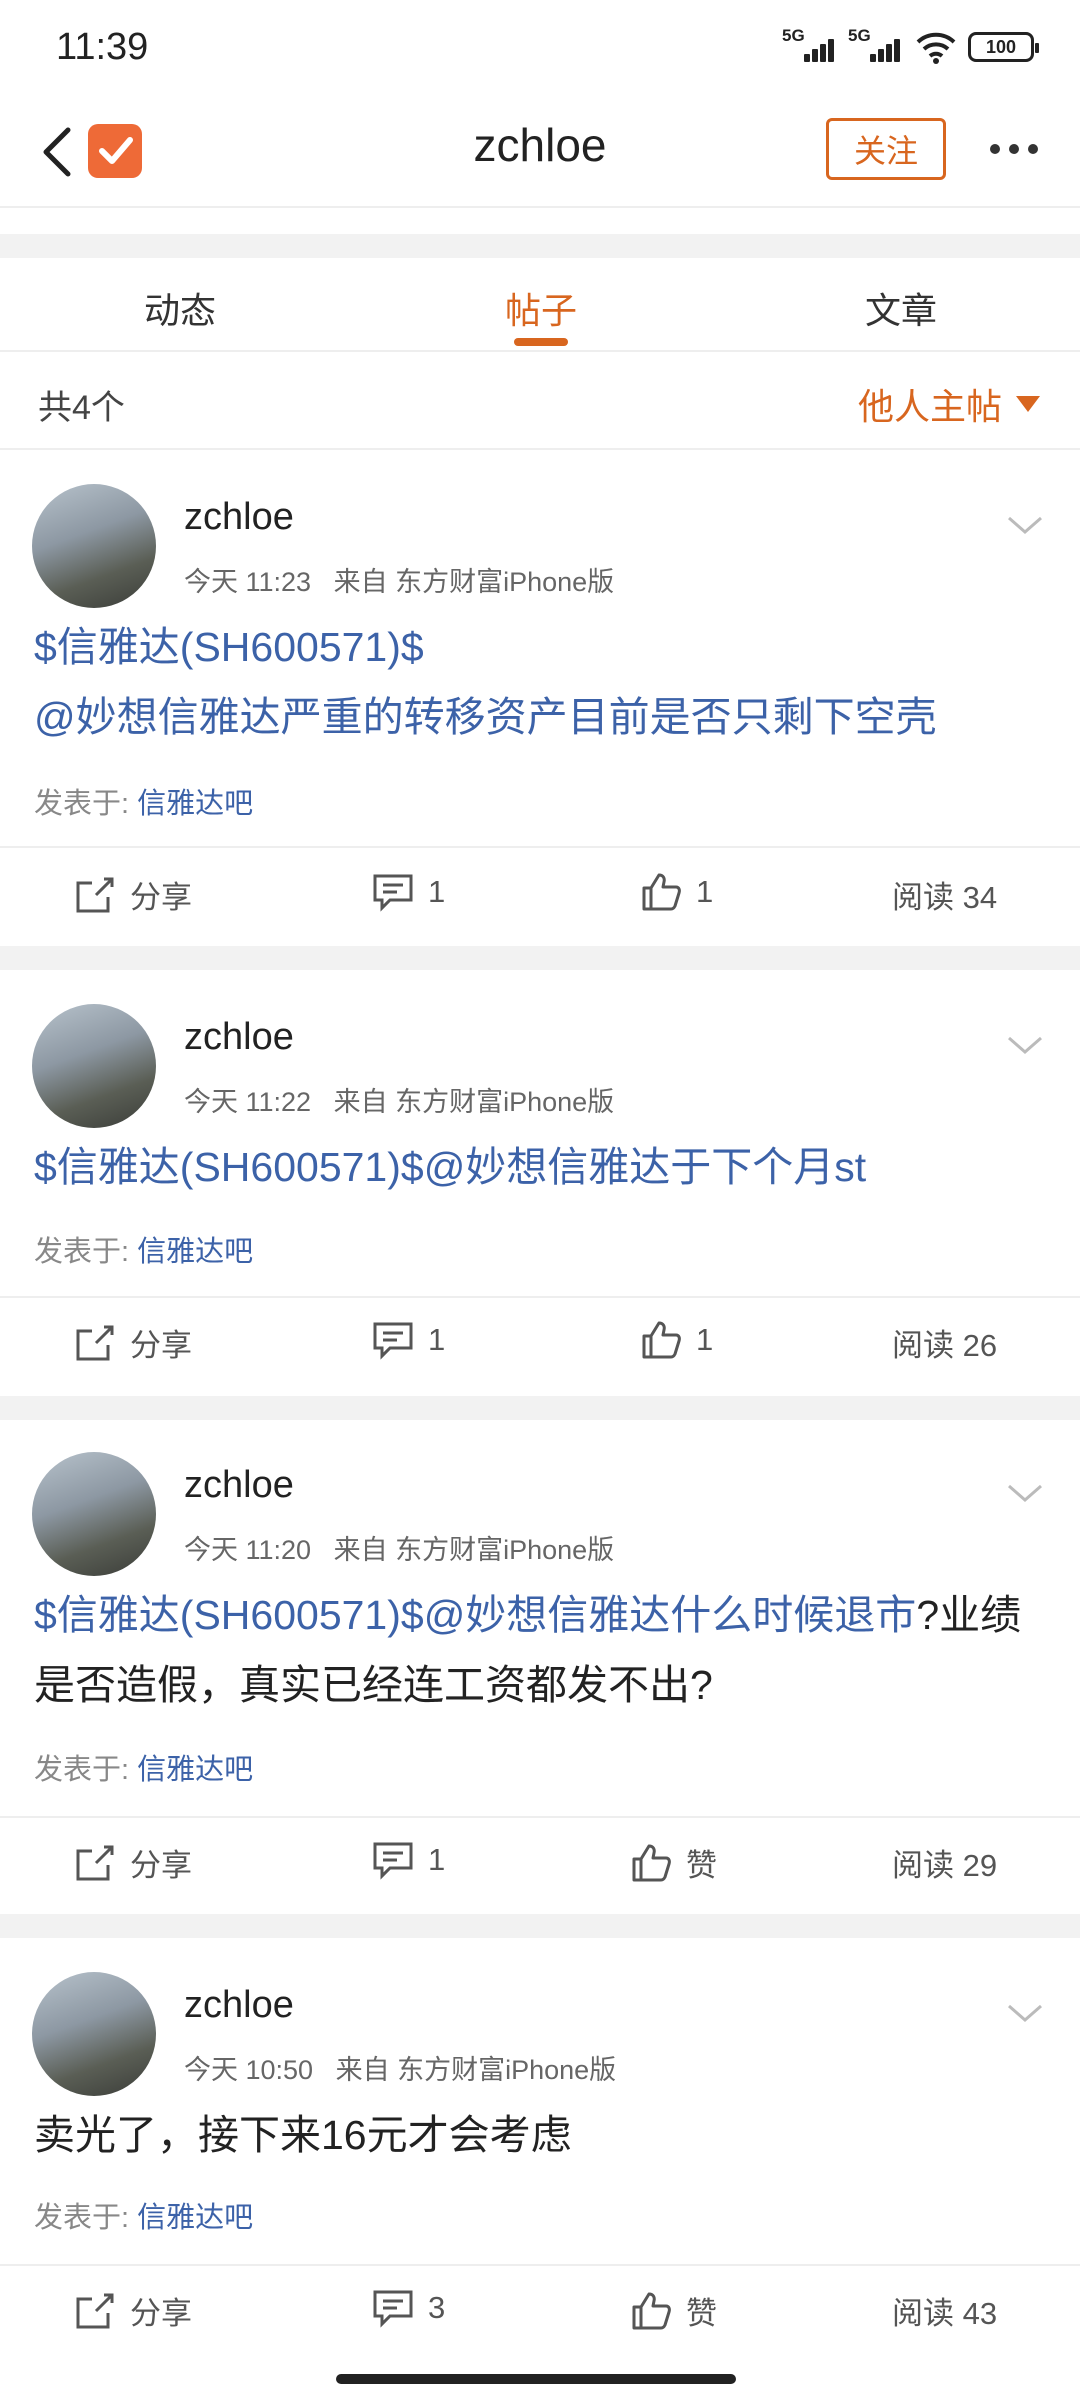 The image size is (1080, 2400). I want to click on tab-posts: 帖子, so click(541, 308).